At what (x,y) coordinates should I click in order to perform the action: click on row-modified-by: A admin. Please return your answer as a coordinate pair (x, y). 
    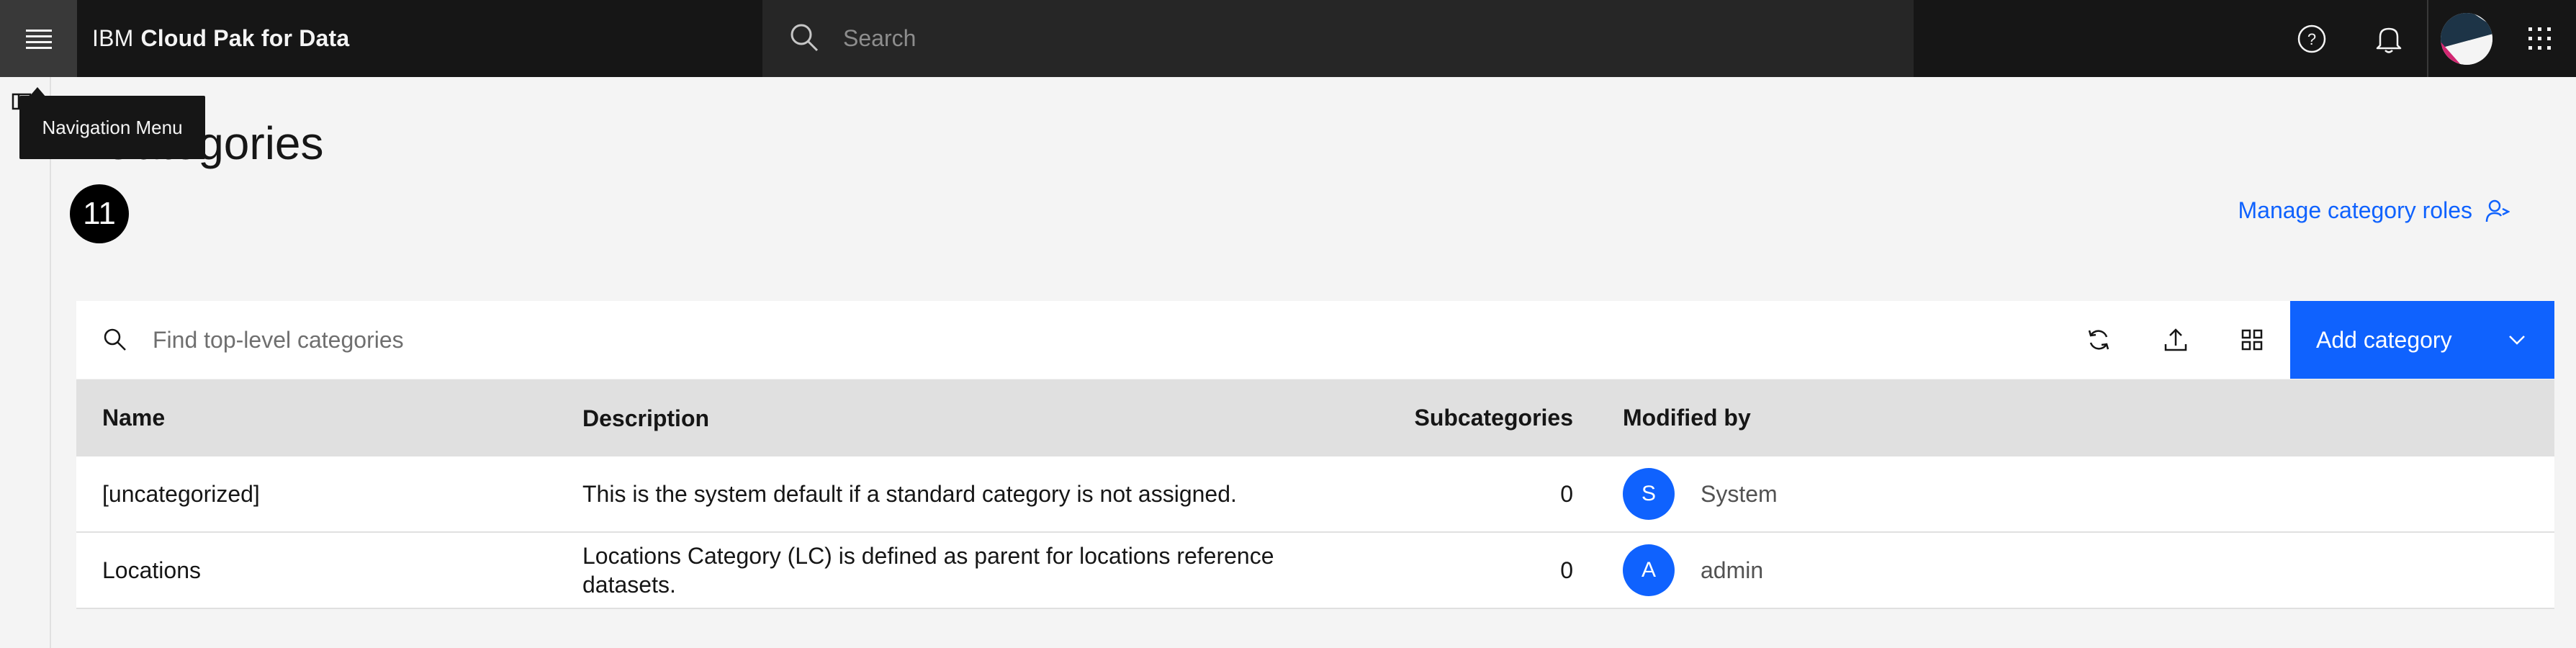
    Looking at the image, I should click on (1693, 570).